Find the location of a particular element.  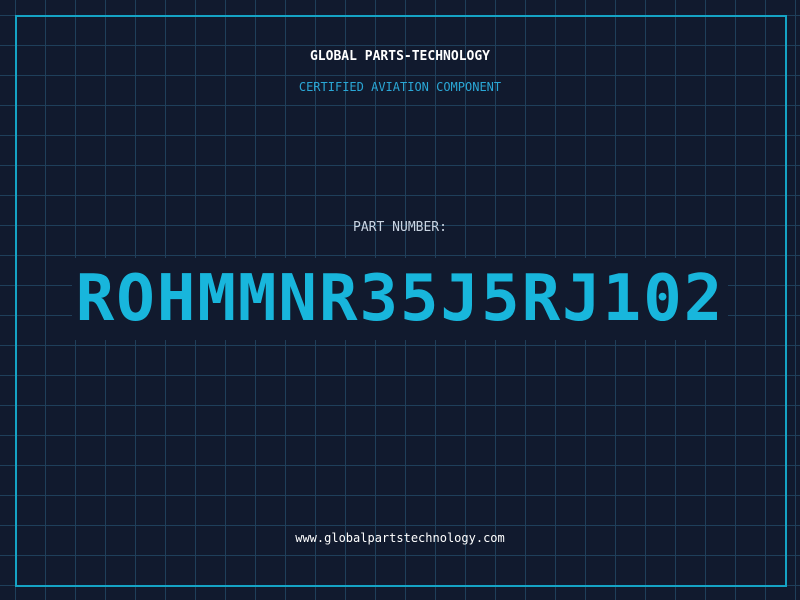

company-name: GLOBAL PARTS-TECHNOLOGY is located at coordinates (399, 56).